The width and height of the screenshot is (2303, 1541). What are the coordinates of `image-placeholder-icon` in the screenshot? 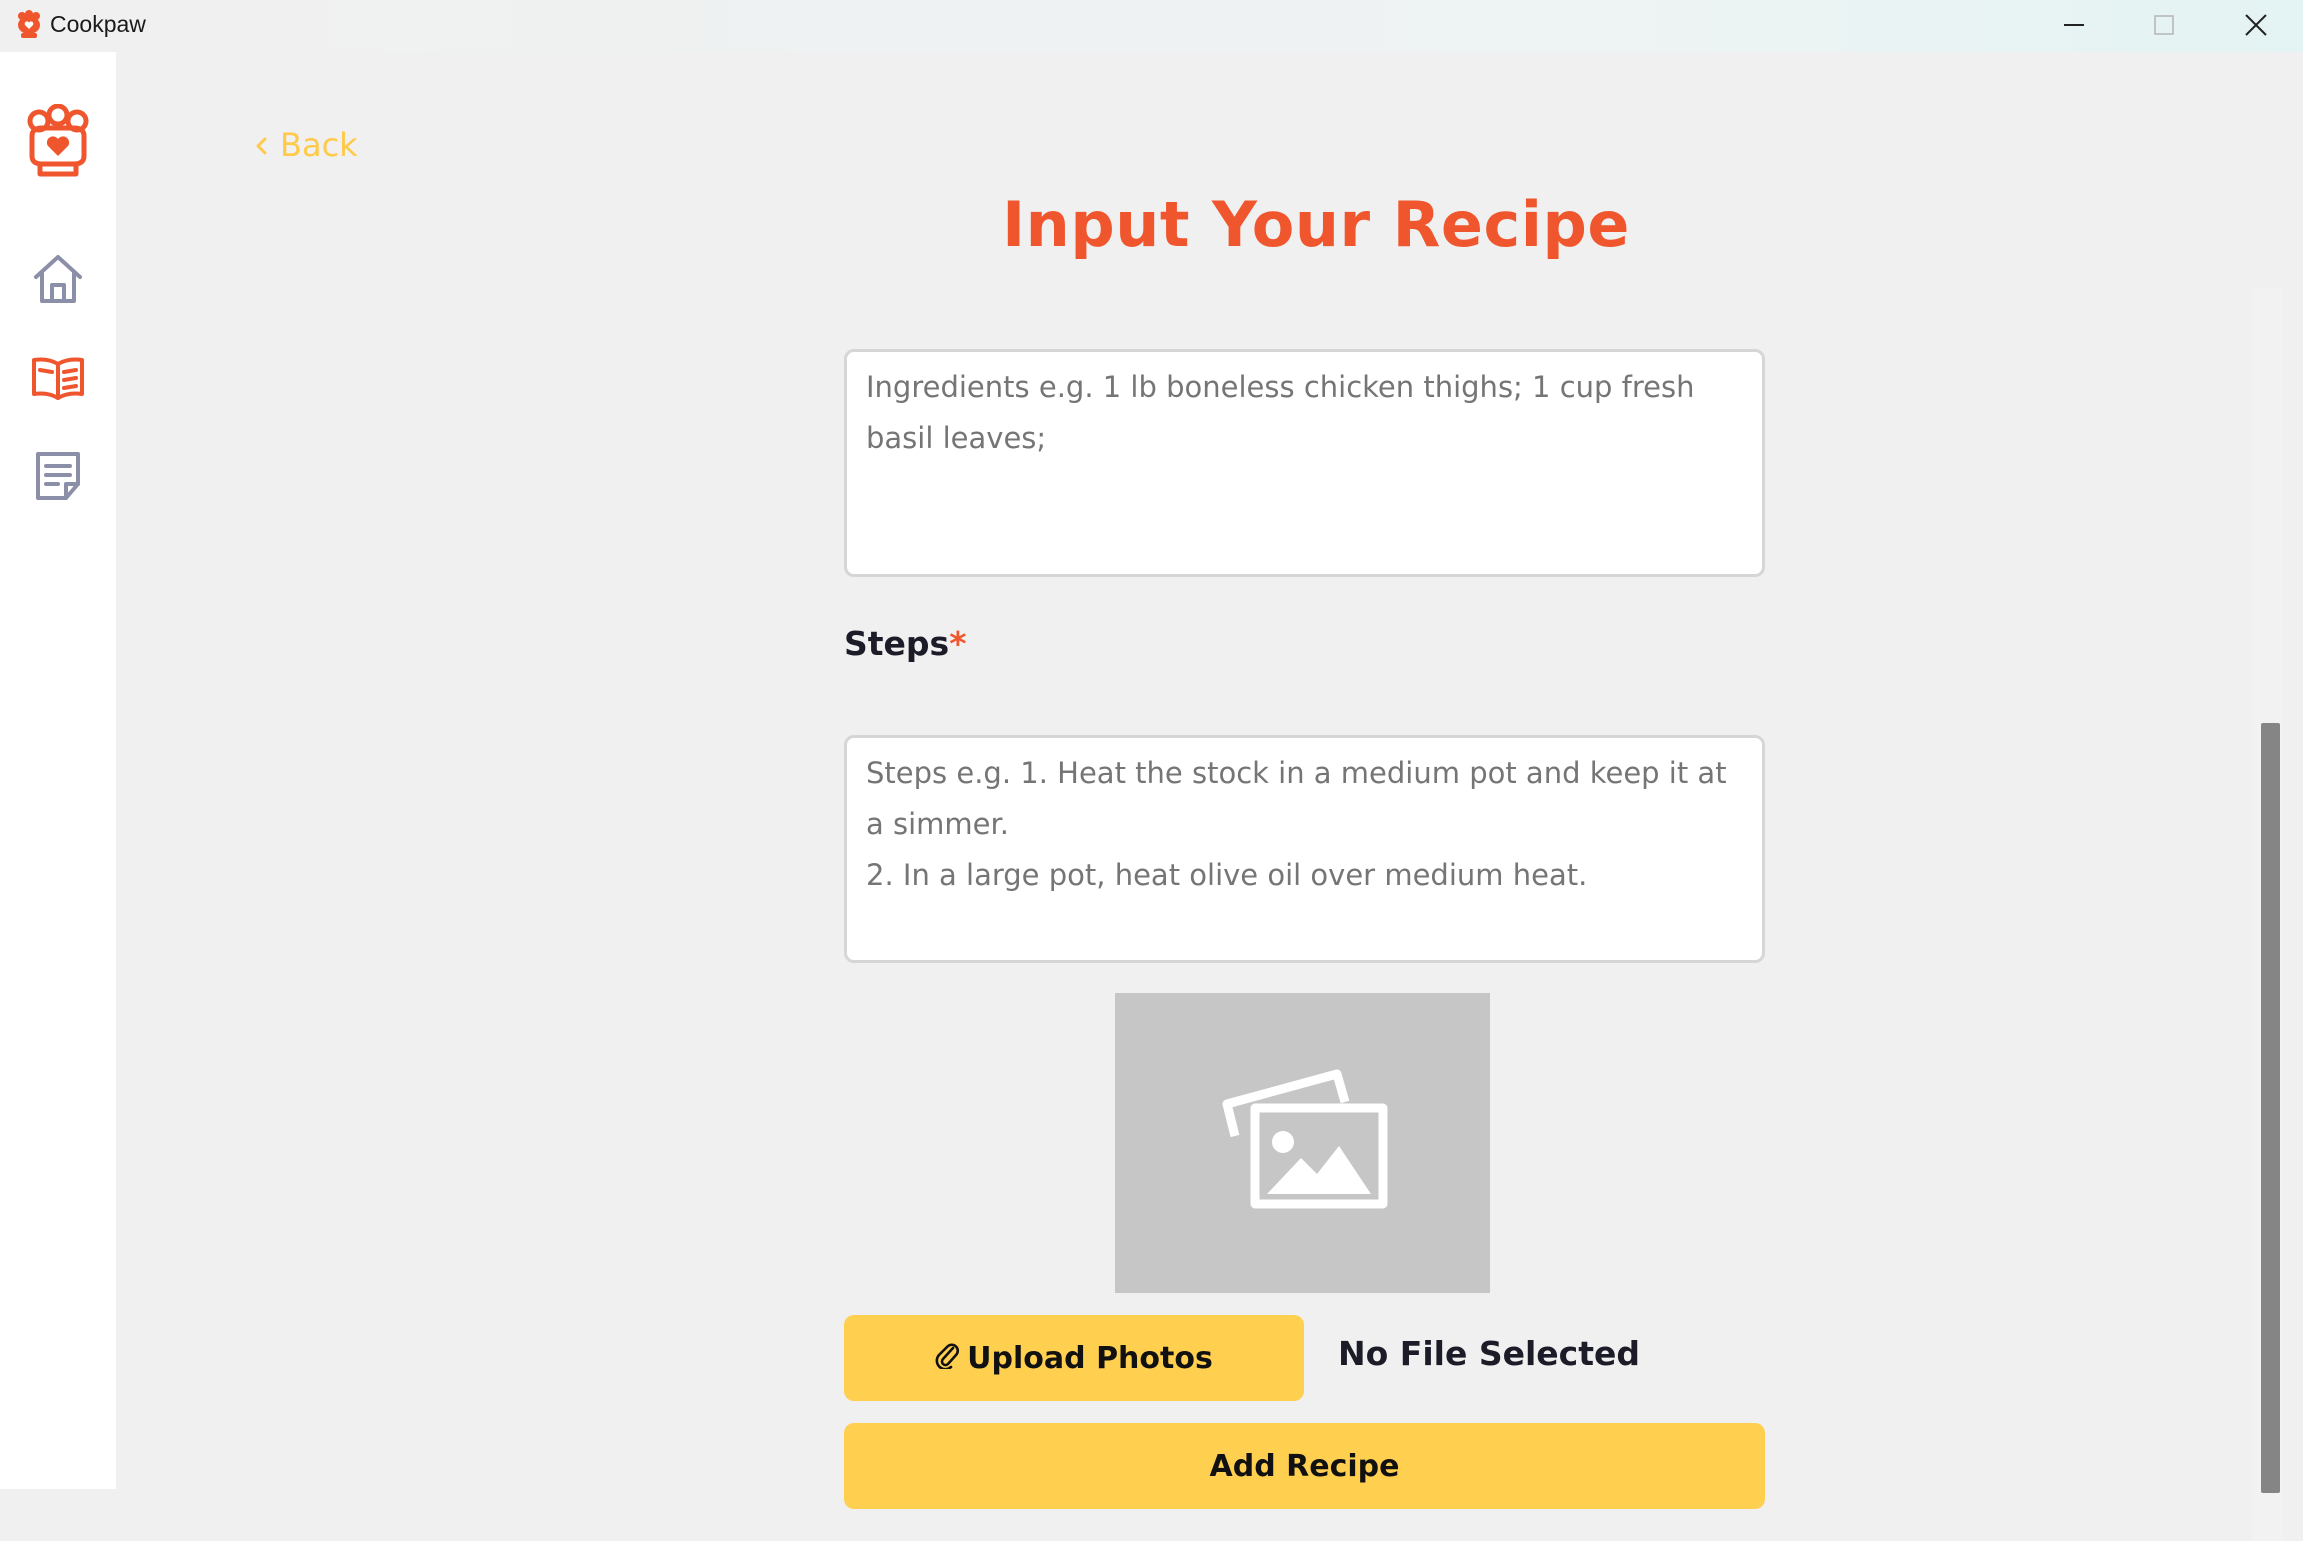 It's located at (1303, 1143).